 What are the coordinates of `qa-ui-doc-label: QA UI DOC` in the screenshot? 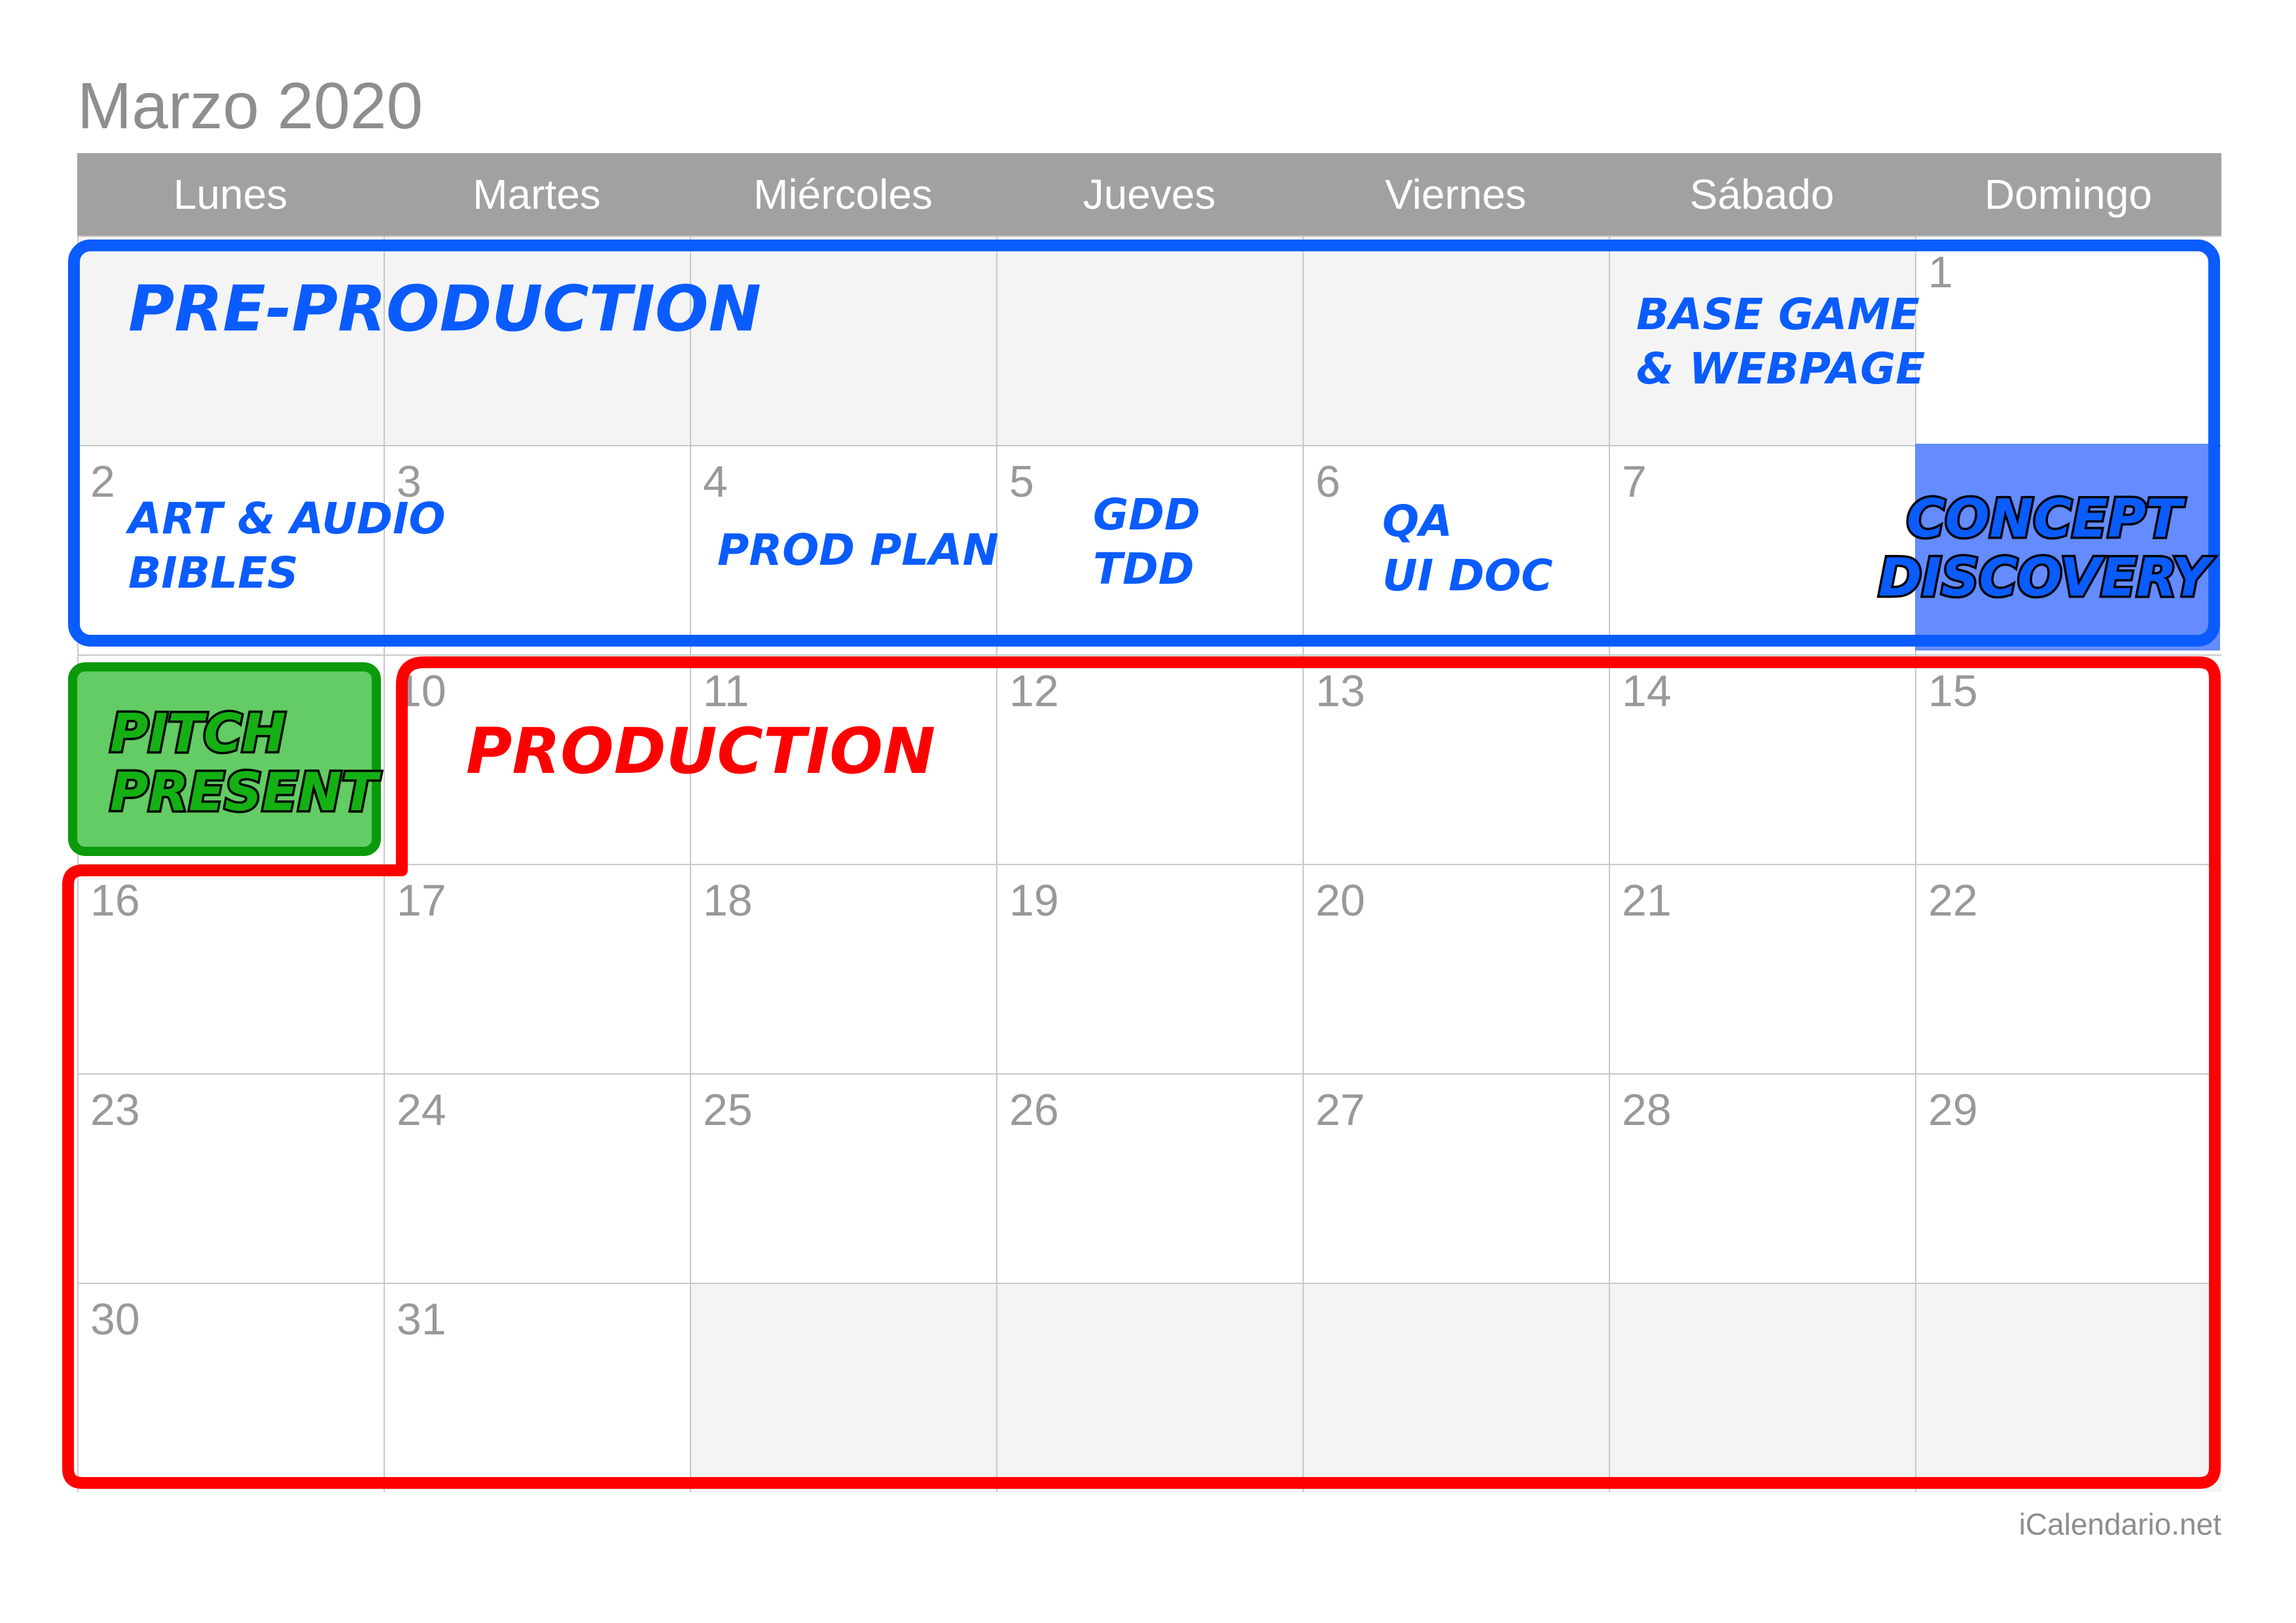 It's located at (1468, 548).